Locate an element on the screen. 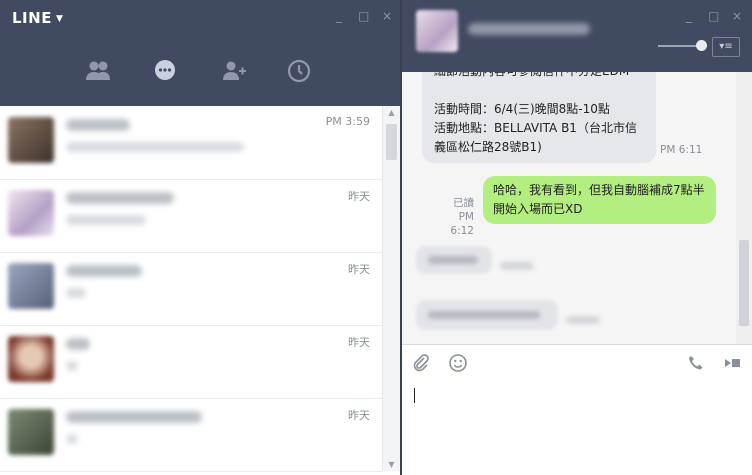 The width and height of the screenshot is (752, 475). attachment-icon is located at coordinates (421, 363).